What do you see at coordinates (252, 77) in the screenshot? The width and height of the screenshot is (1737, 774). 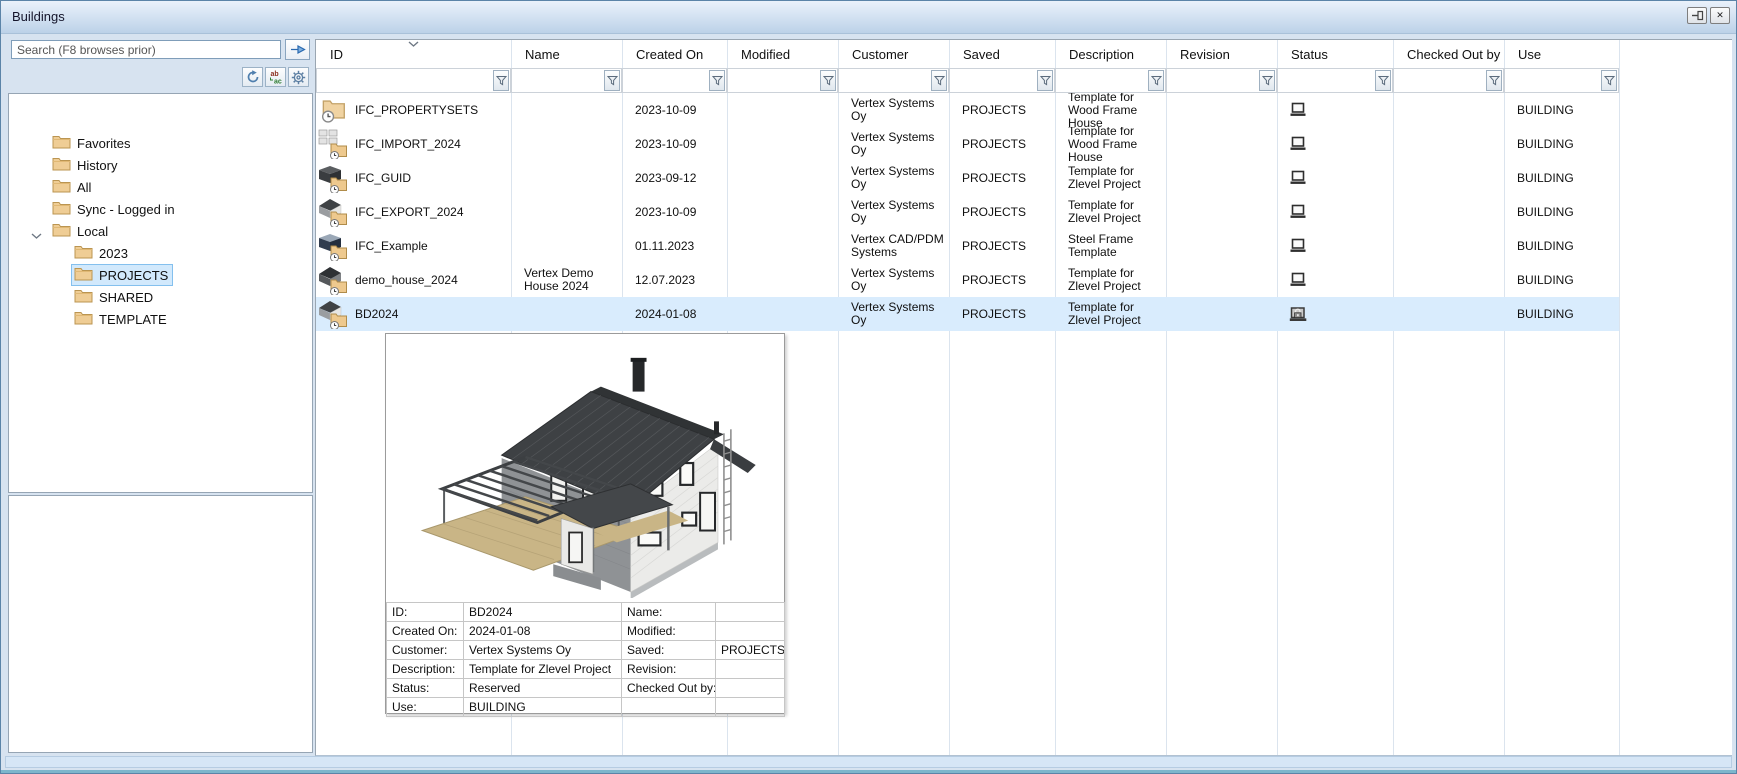 I see `refresh-icon` at bounding box center [252, 77].